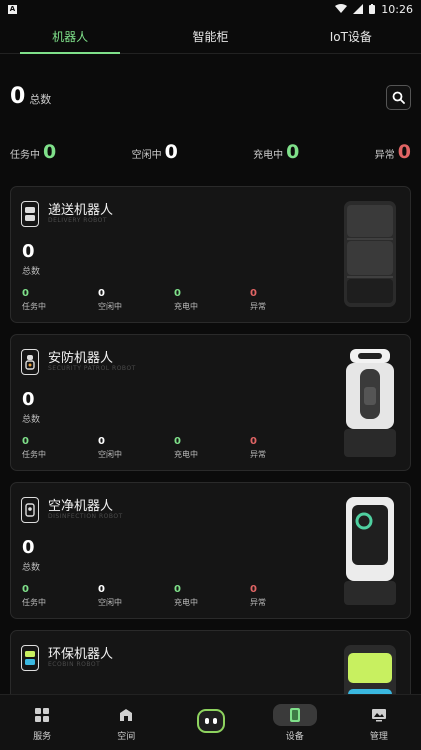  I want to click on summary-idle: 空闲中 0, so click(155, 152).